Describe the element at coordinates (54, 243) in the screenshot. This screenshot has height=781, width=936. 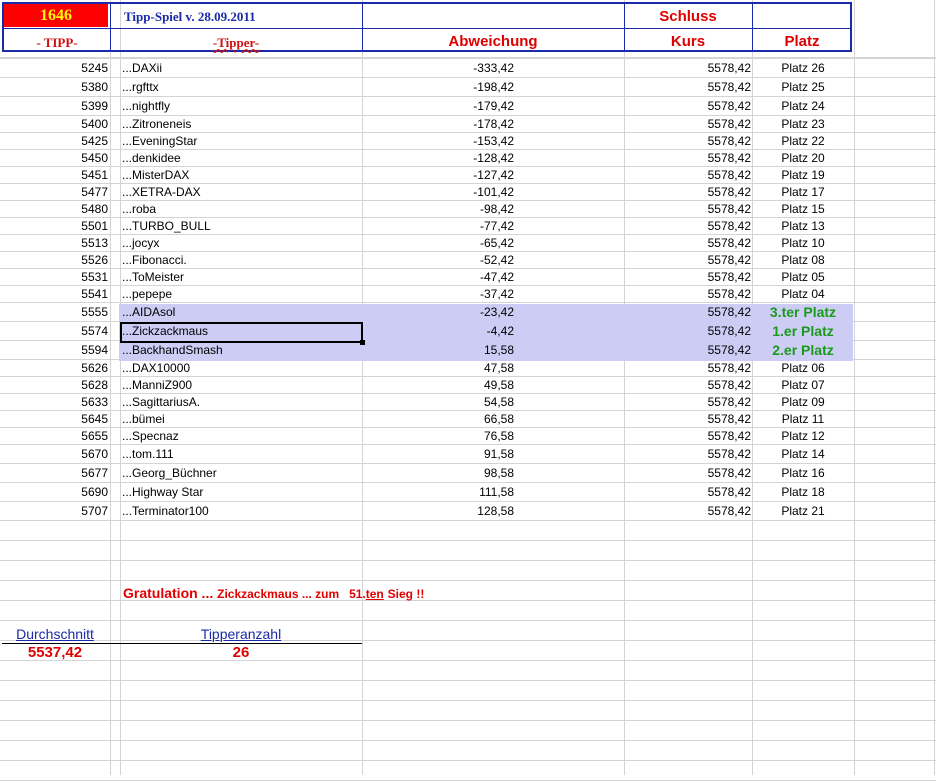
I see `tipp-cell: 5513` at that location.